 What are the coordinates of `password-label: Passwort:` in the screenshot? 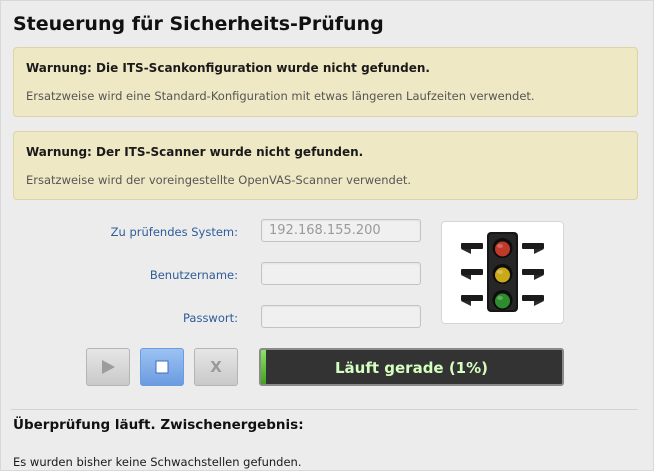 It's located at (210, 318).